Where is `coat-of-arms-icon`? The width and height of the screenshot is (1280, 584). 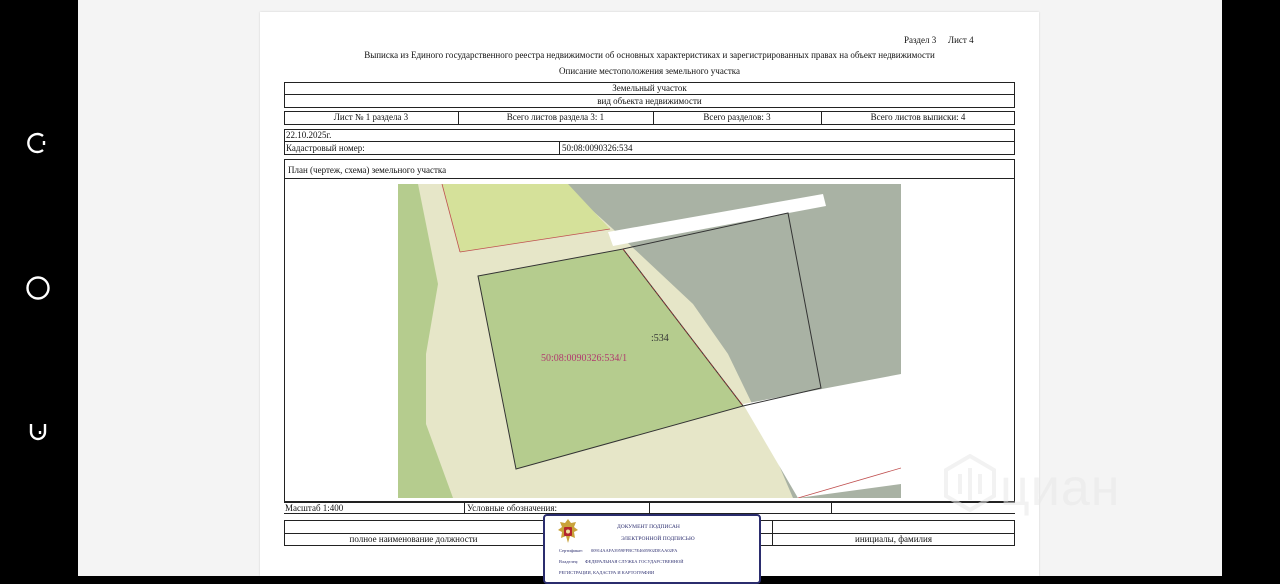 coat-of-arms-icon is located at coordinates (568, 531).